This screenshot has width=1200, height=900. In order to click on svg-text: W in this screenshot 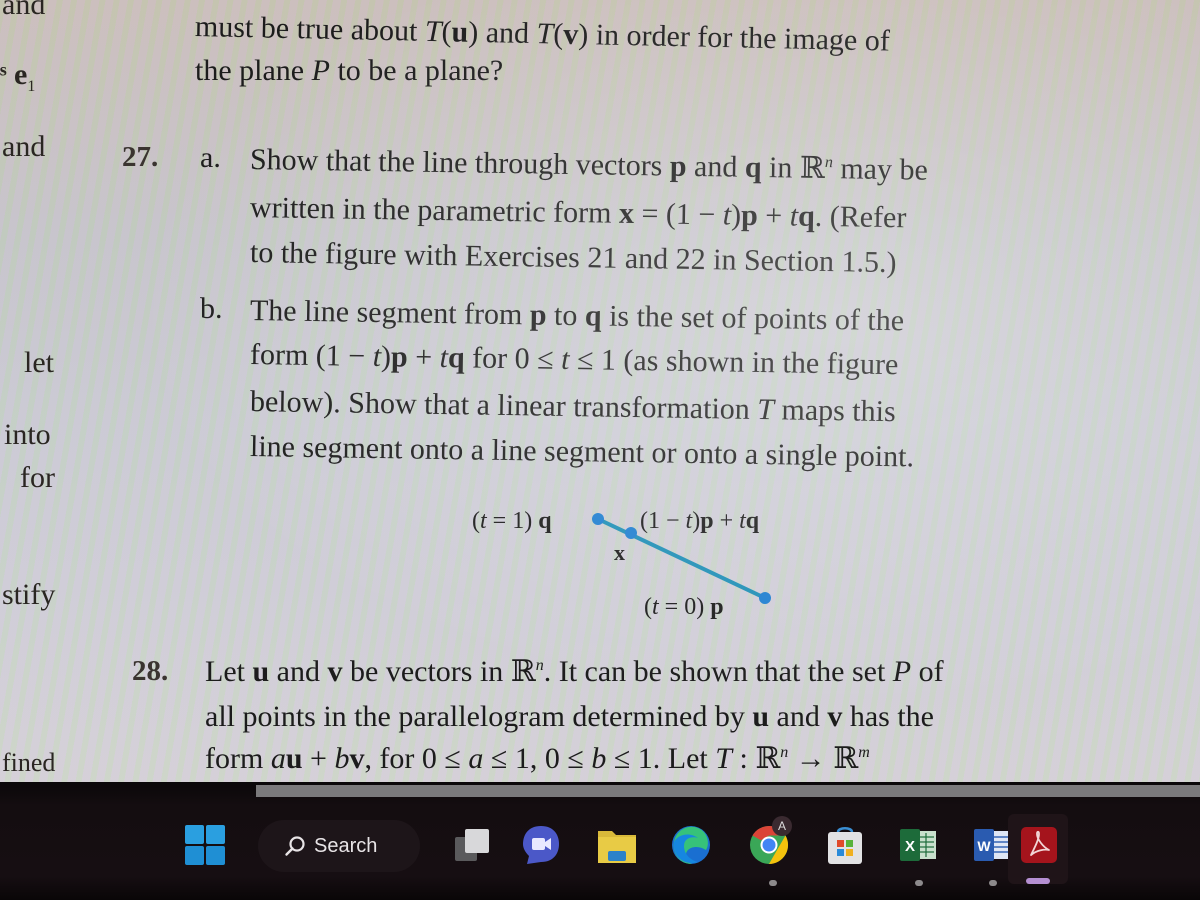, I will do `click(984, 846)`.